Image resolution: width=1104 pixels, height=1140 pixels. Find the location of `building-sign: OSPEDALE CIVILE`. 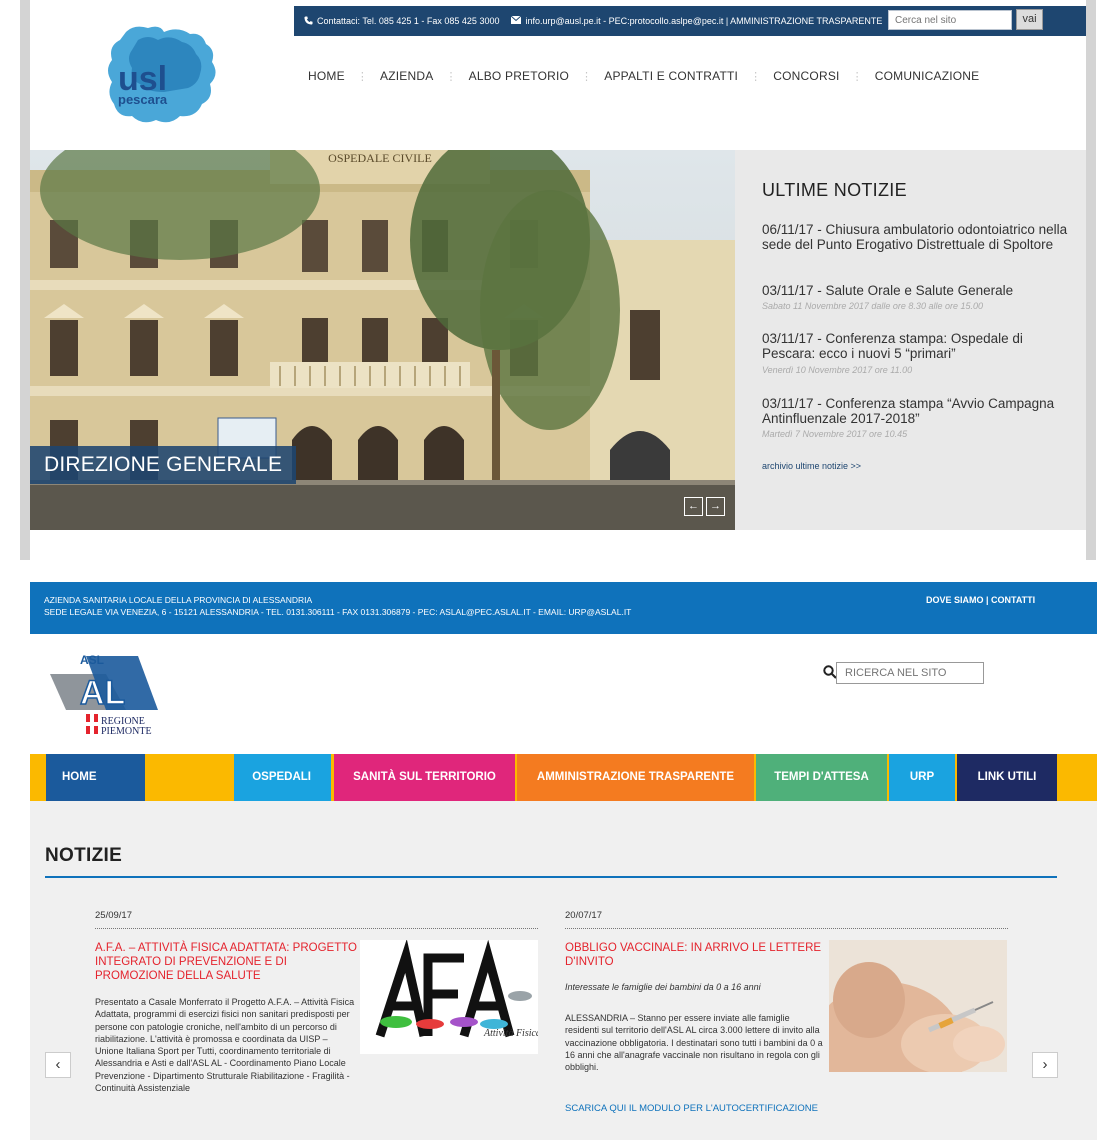

building-sign: OSPEDALE CIVILE is located at coordinates (380, 158).